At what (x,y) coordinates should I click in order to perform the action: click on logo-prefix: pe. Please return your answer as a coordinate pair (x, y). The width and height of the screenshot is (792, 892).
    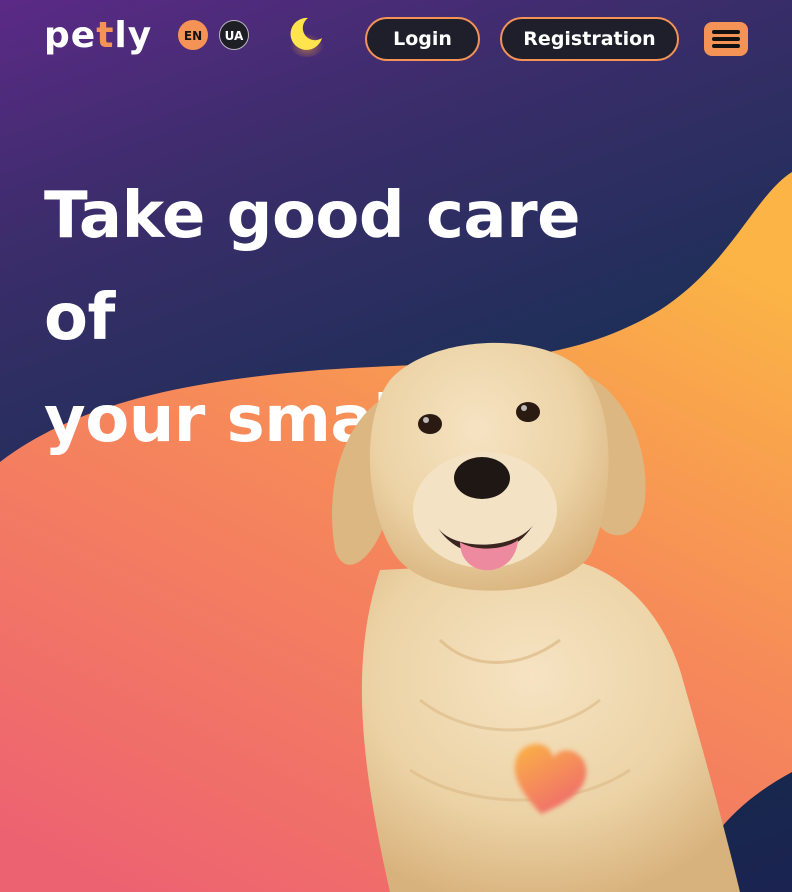
    Looking at the image, I should click on (70, 35).